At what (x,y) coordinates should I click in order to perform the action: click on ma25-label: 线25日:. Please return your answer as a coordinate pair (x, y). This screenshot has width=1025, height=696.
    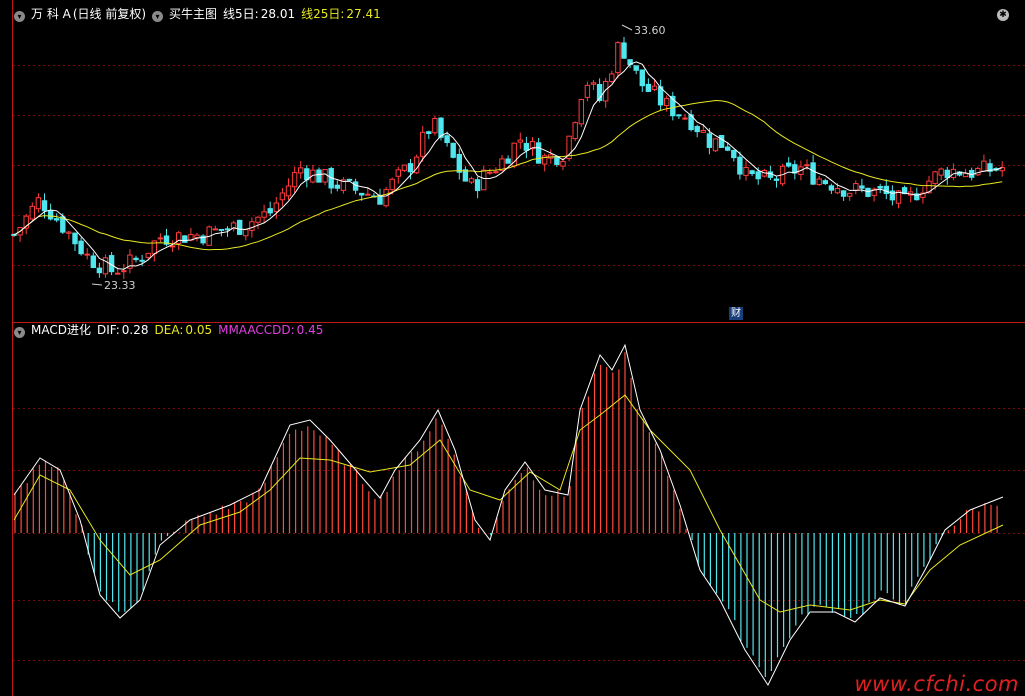
    Looking at the image, I should click on (323, 14).